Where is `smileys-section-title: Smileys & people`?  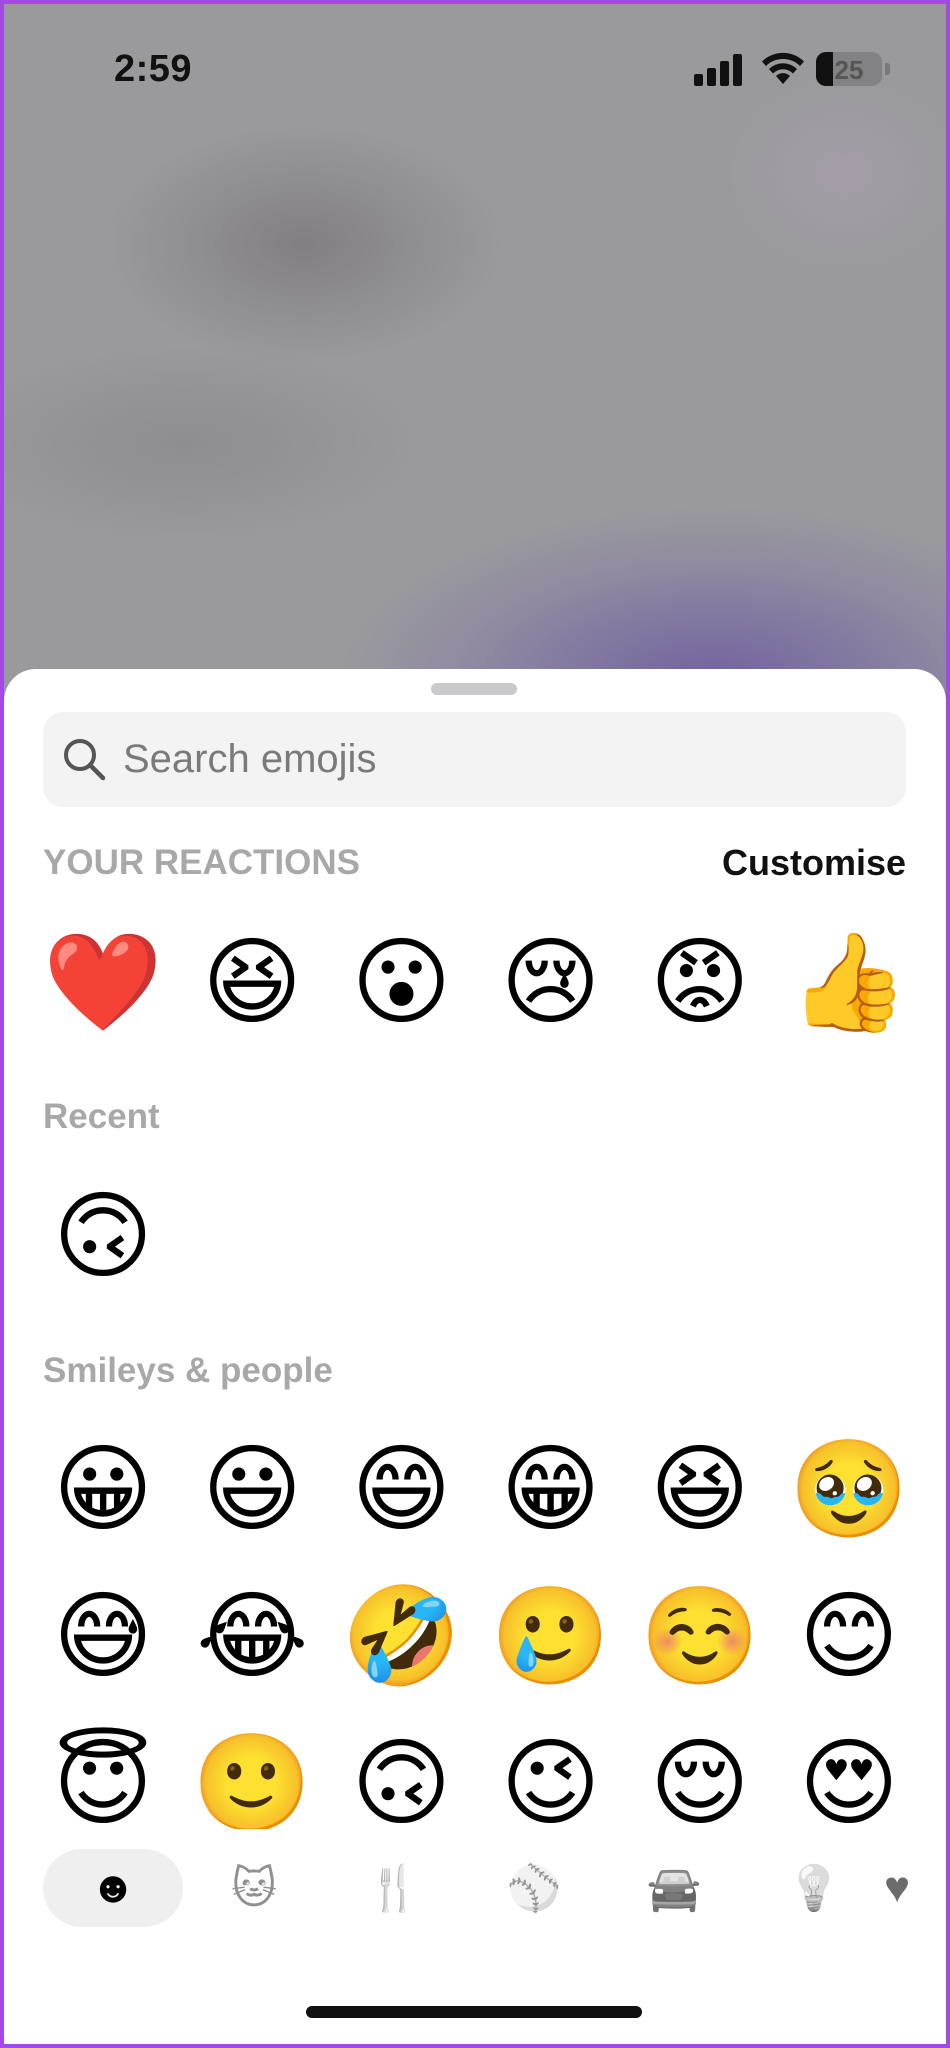
smileys-section-title: Smileys & people is located at coordinates (188, 1370).